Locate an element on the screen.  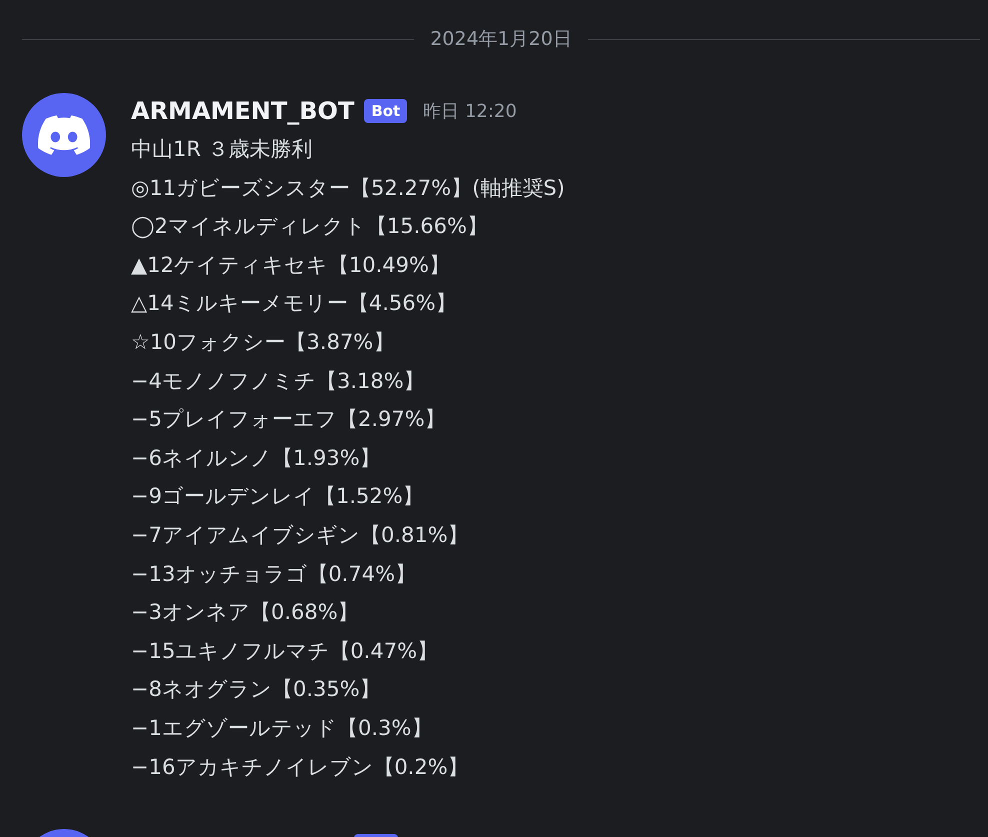
message-line: △14ミルキーメモリー【4.56%】 is located at coordinates (294, 304).